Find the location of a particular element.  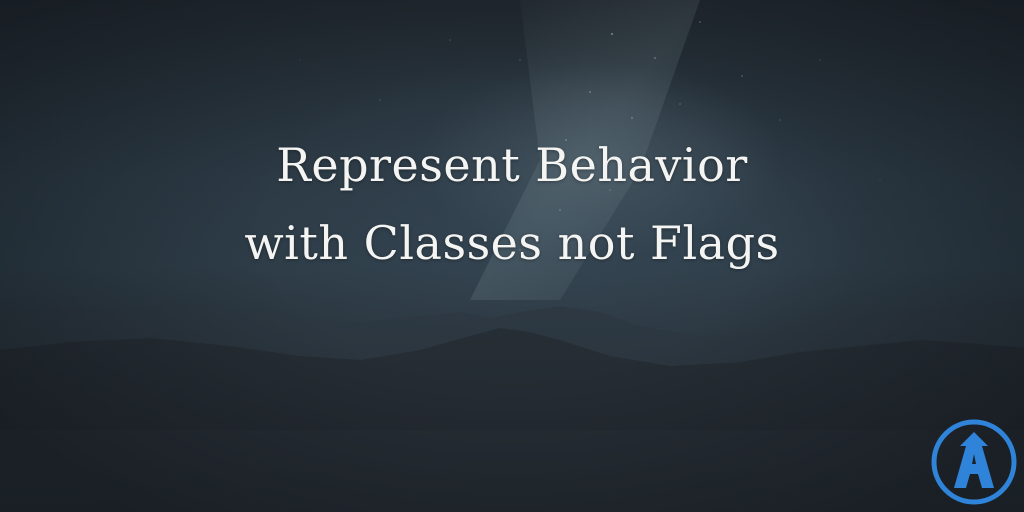

title-line-2: with Classes not Flags is located at coordinates (512, 243).